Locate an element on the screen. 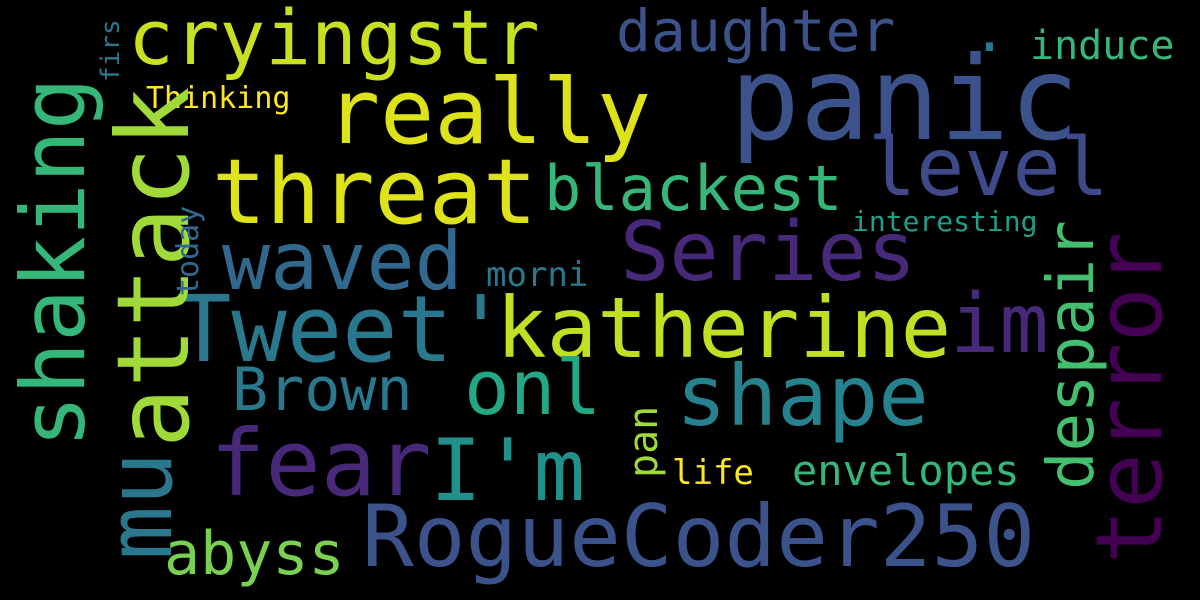 The height and width of the screenshot is (600, 1200). word-roguecoder250: RogueCoder250 is located at coordinates (699, 537).